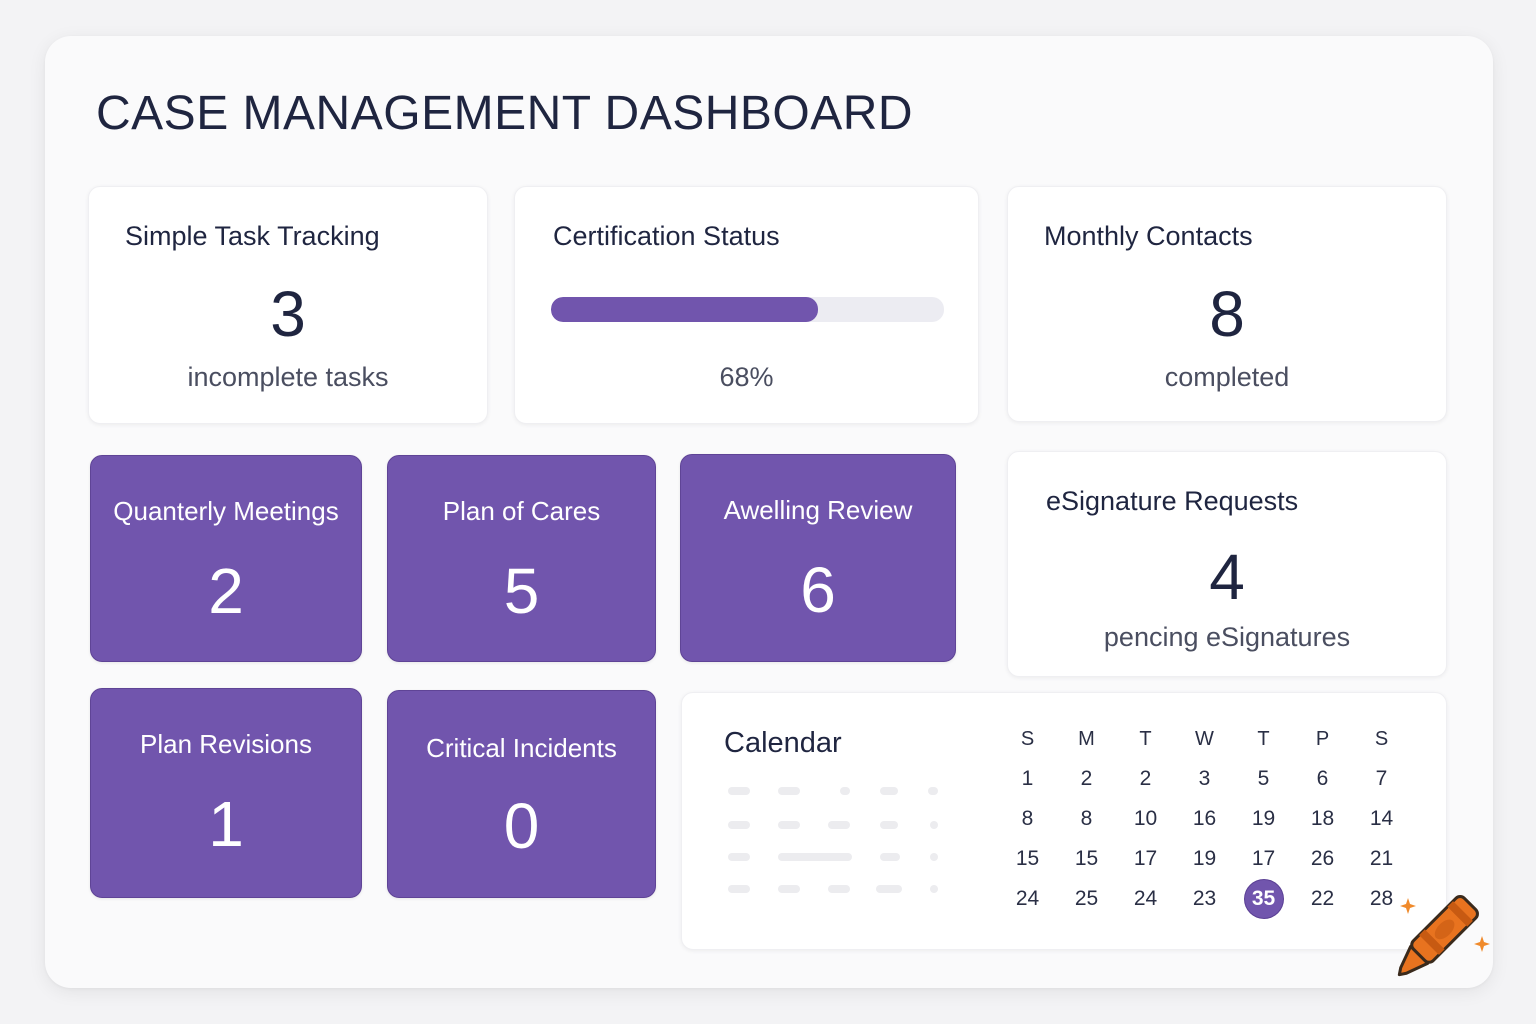 The image size is (1536, 1024). Describe the element at coordinates (835, 843) in the screenshot. I see `calendar-placeholder-lines` at that location.